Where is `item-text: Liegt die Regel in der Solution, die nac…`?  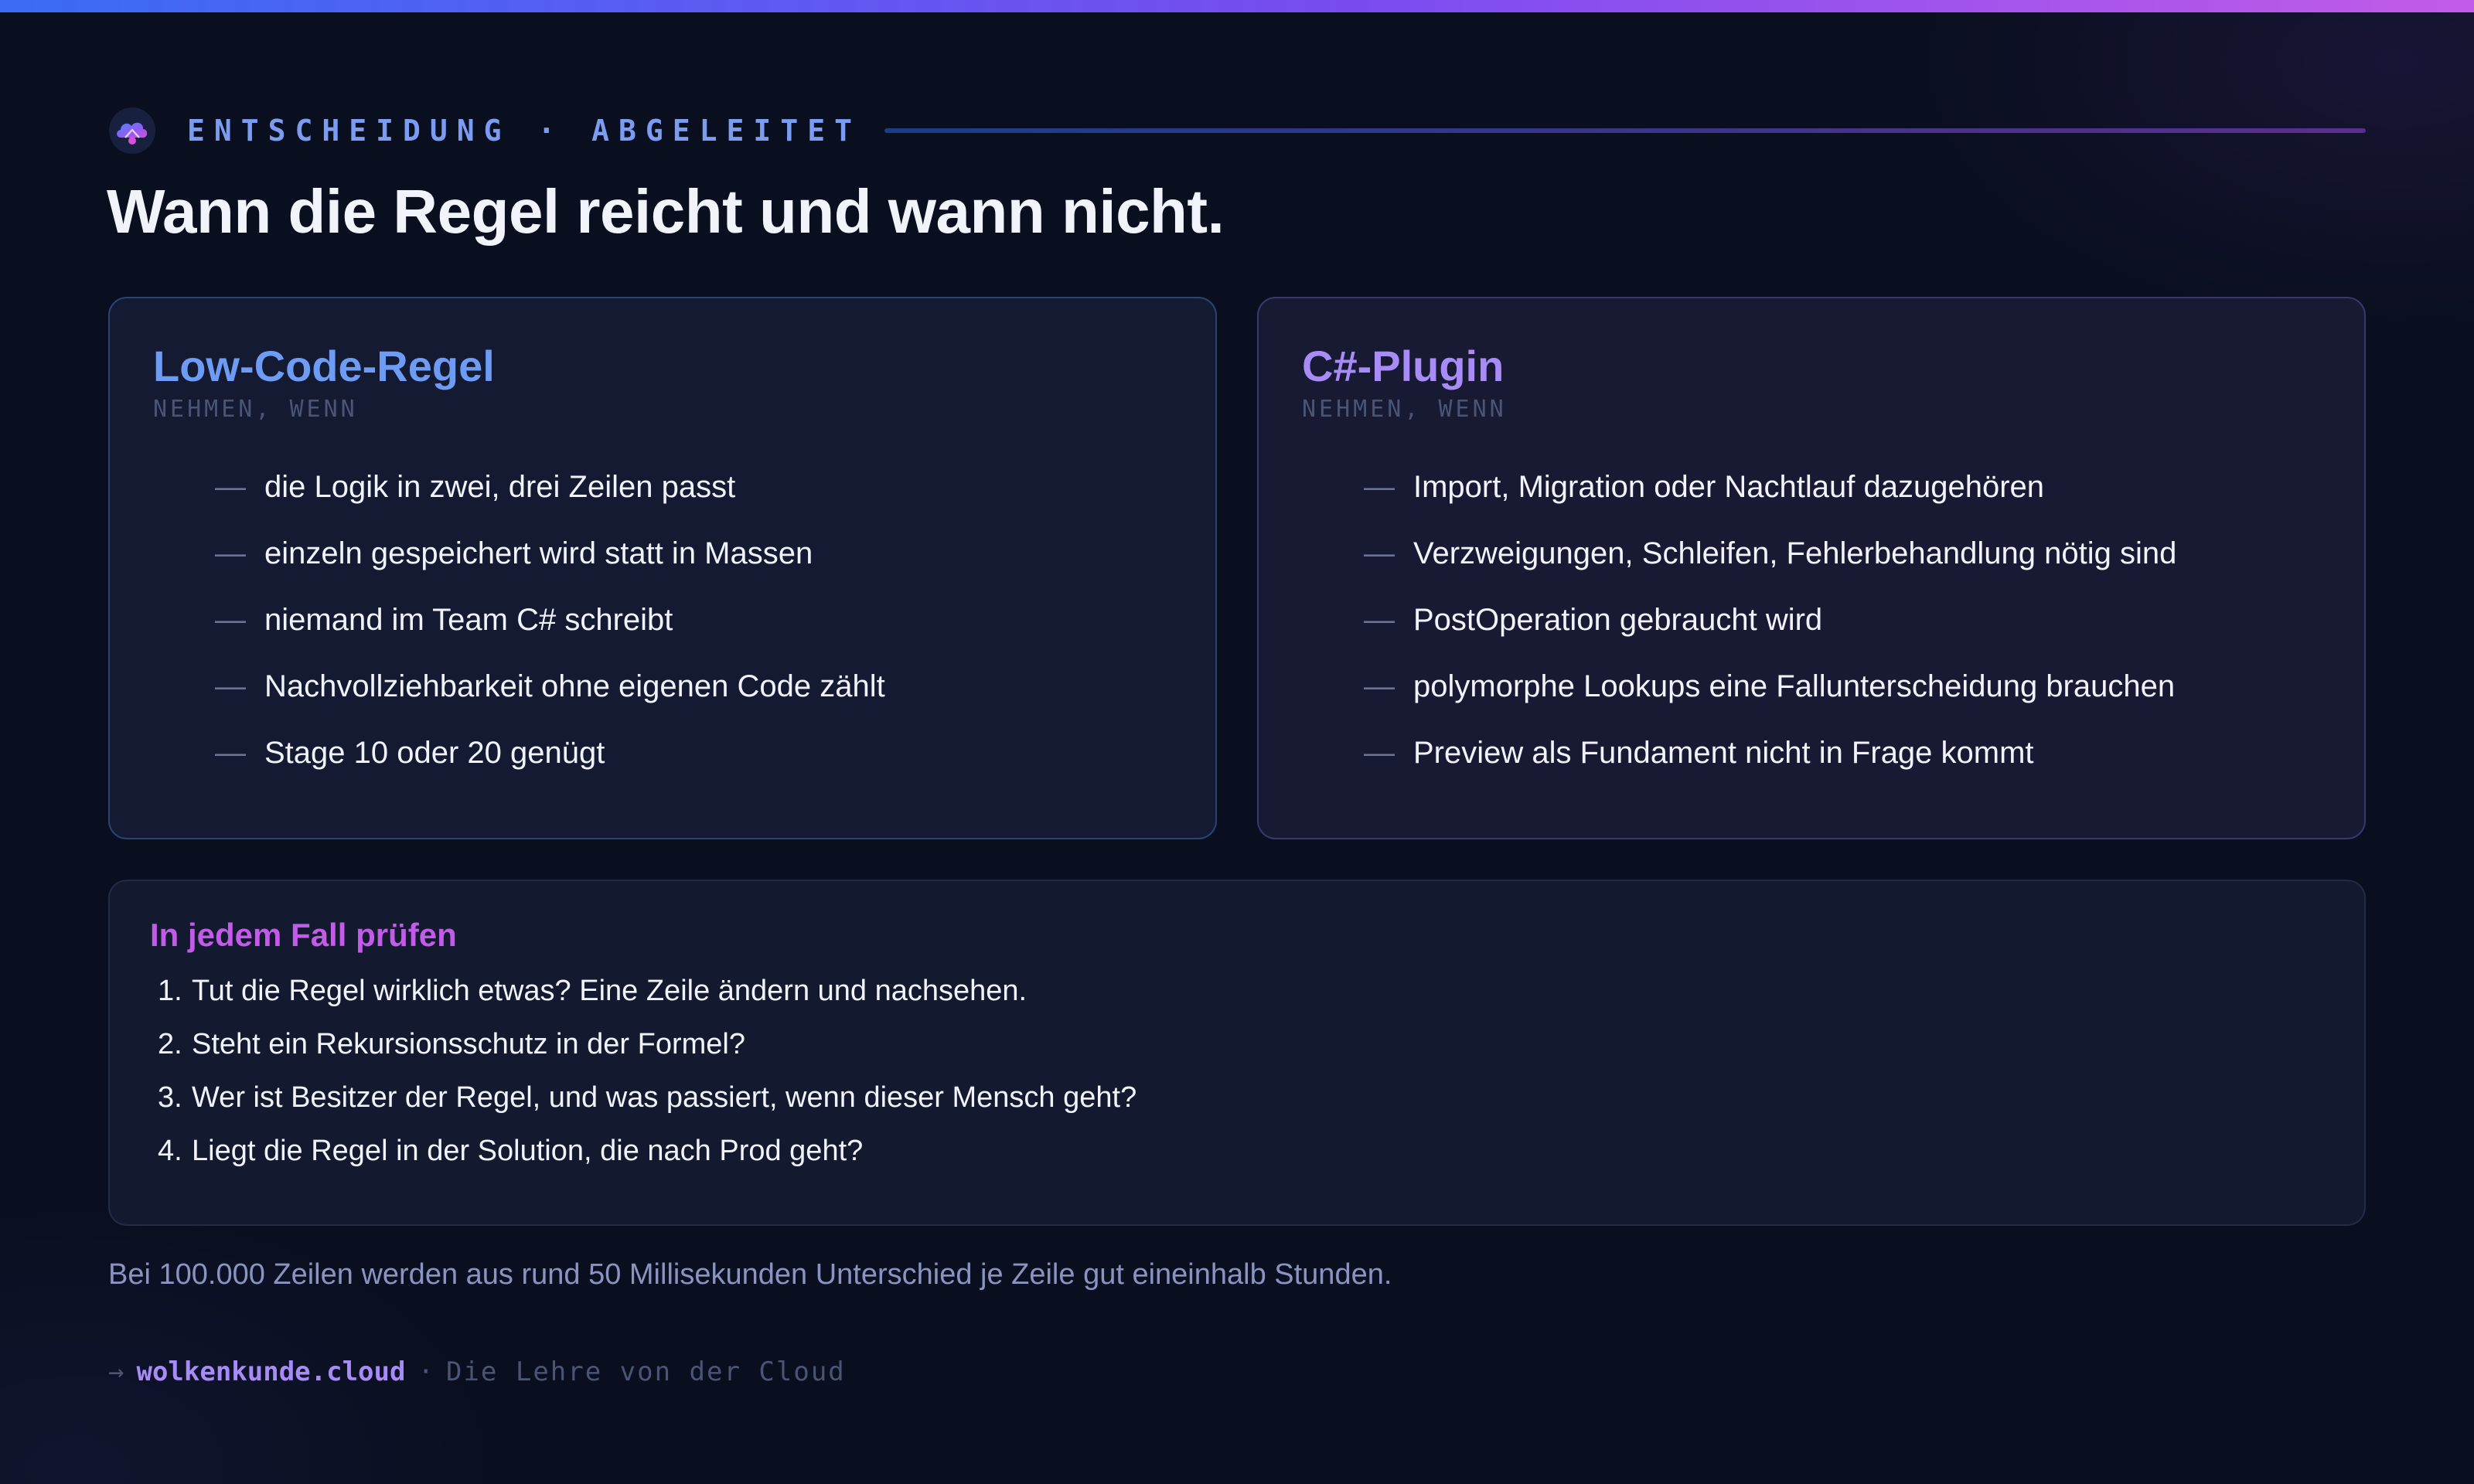
item-text: Liegt die Regel in der Solution, die nac… is located at coordinates (528, 1151).